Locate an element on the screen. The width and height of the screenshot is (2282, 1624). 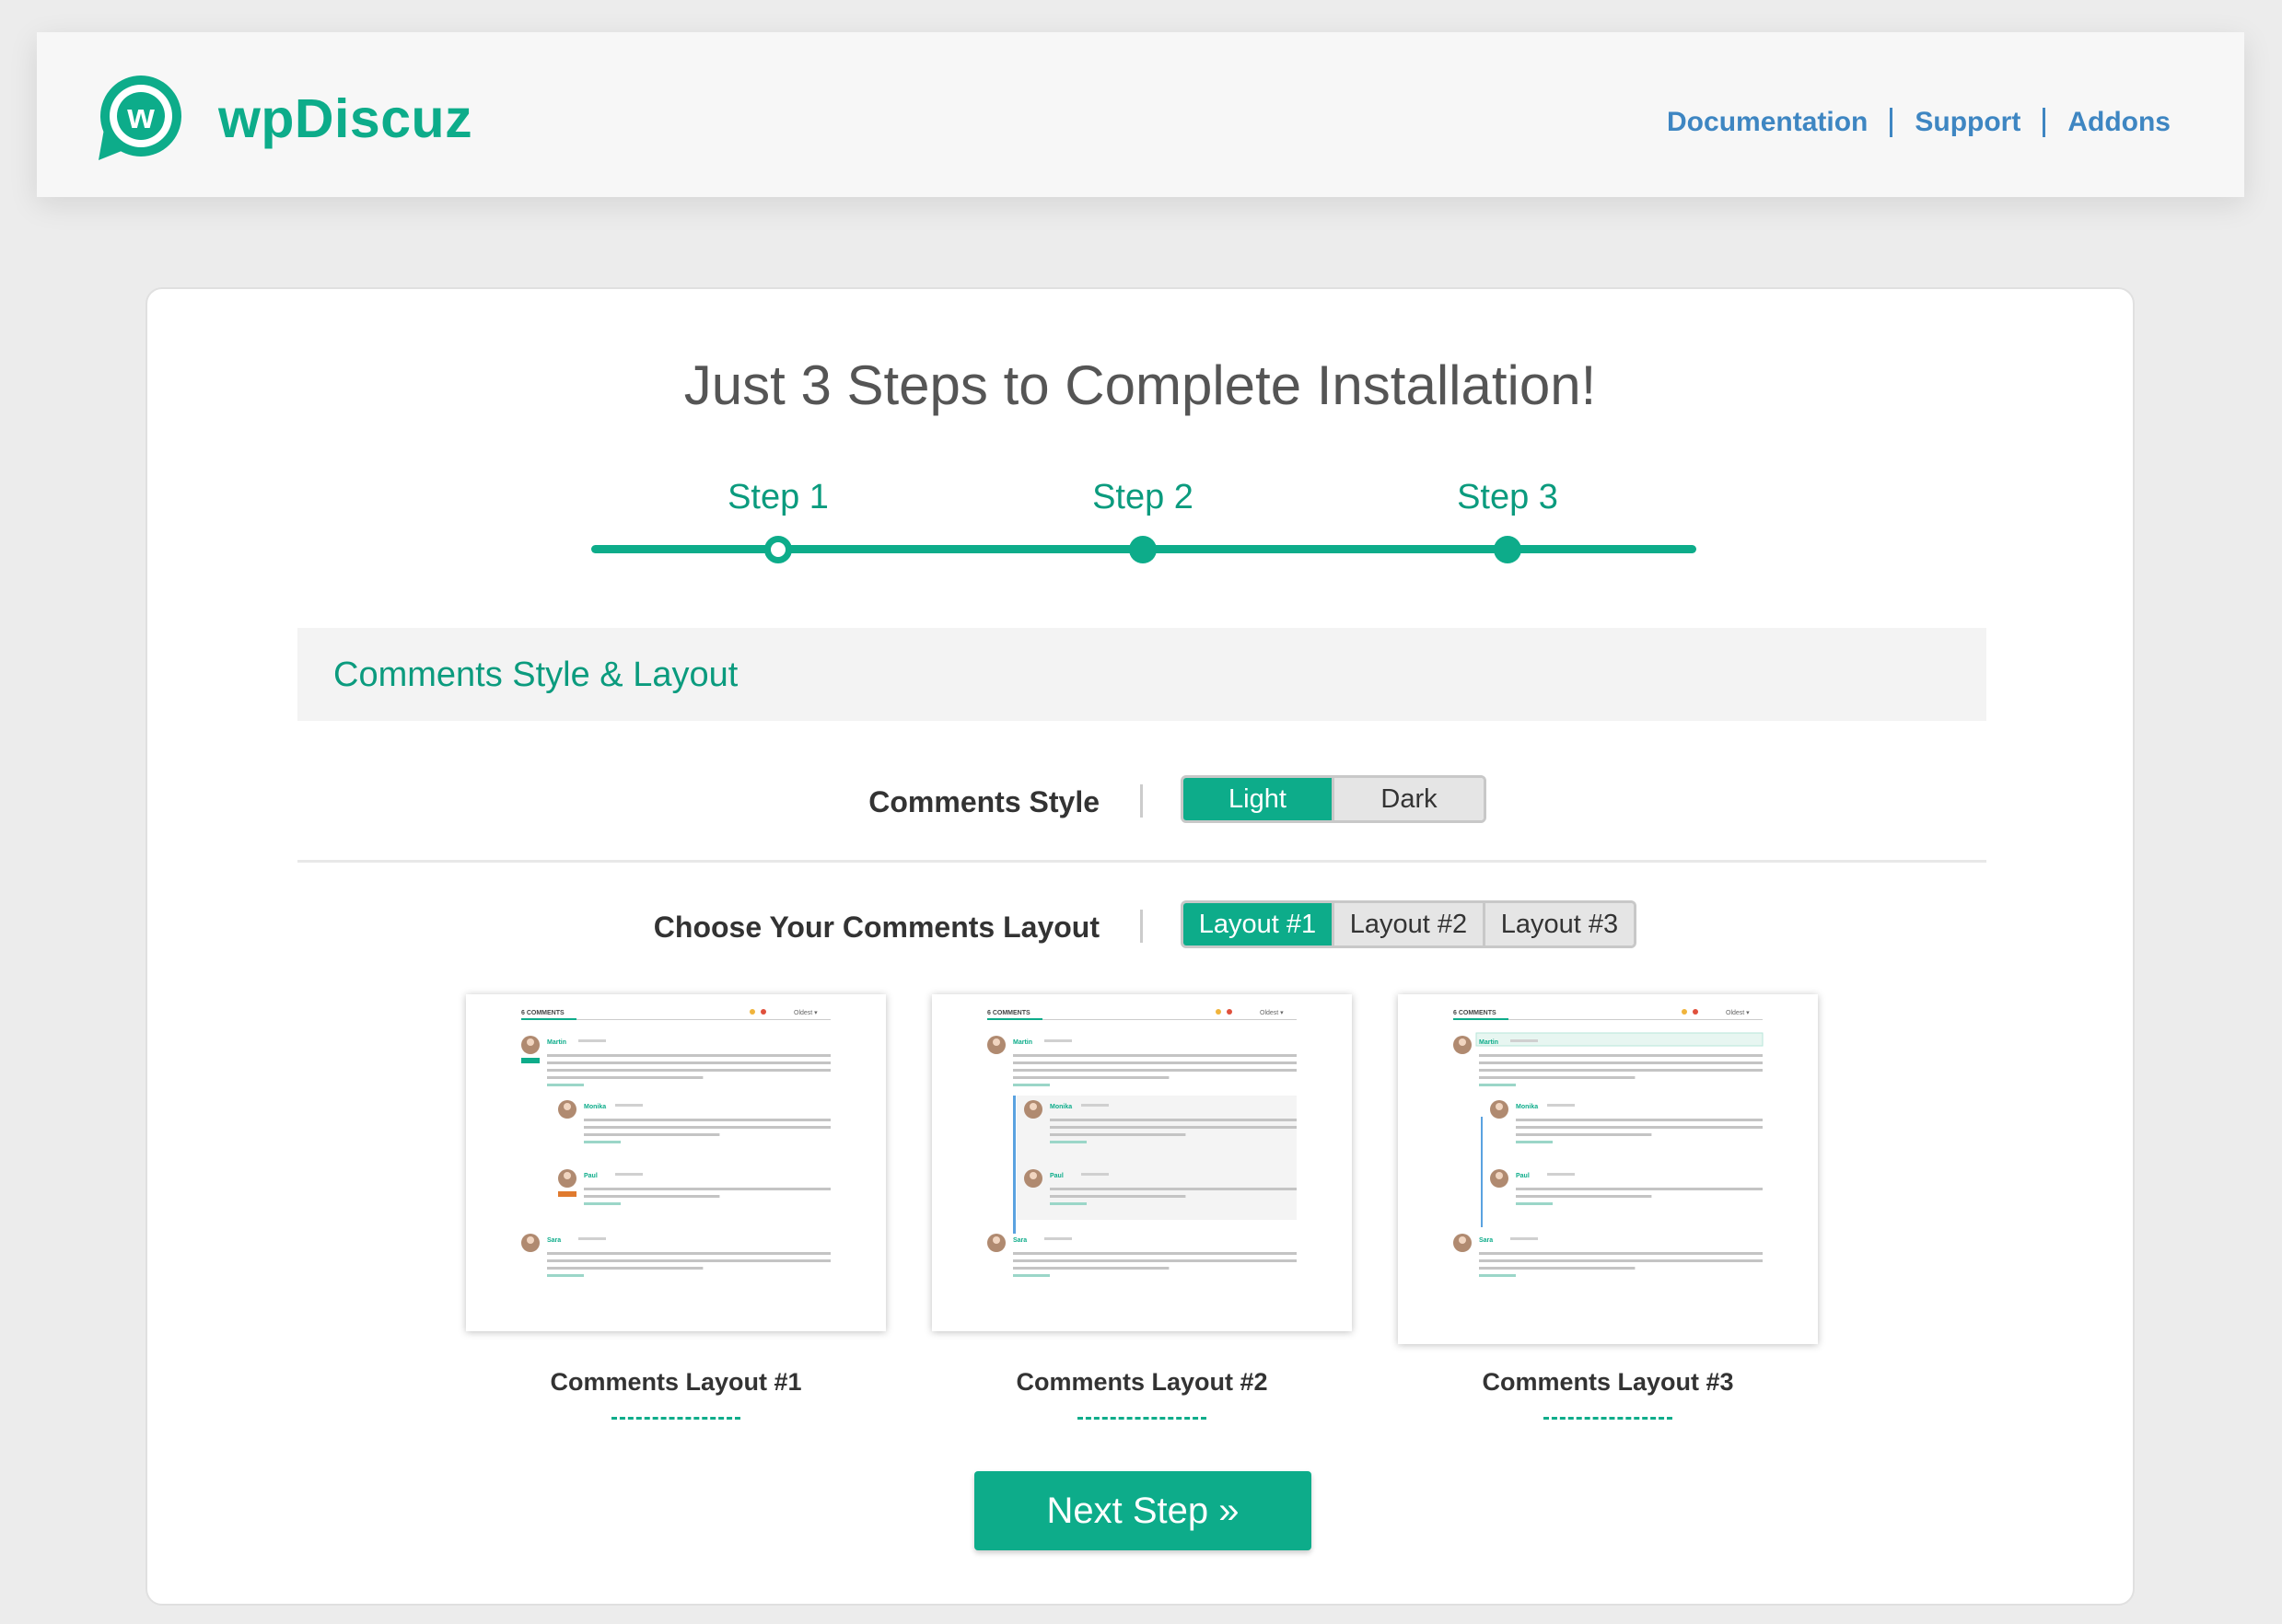
layout-2-button: Layout #2 is located at coordinates (1407, 924).